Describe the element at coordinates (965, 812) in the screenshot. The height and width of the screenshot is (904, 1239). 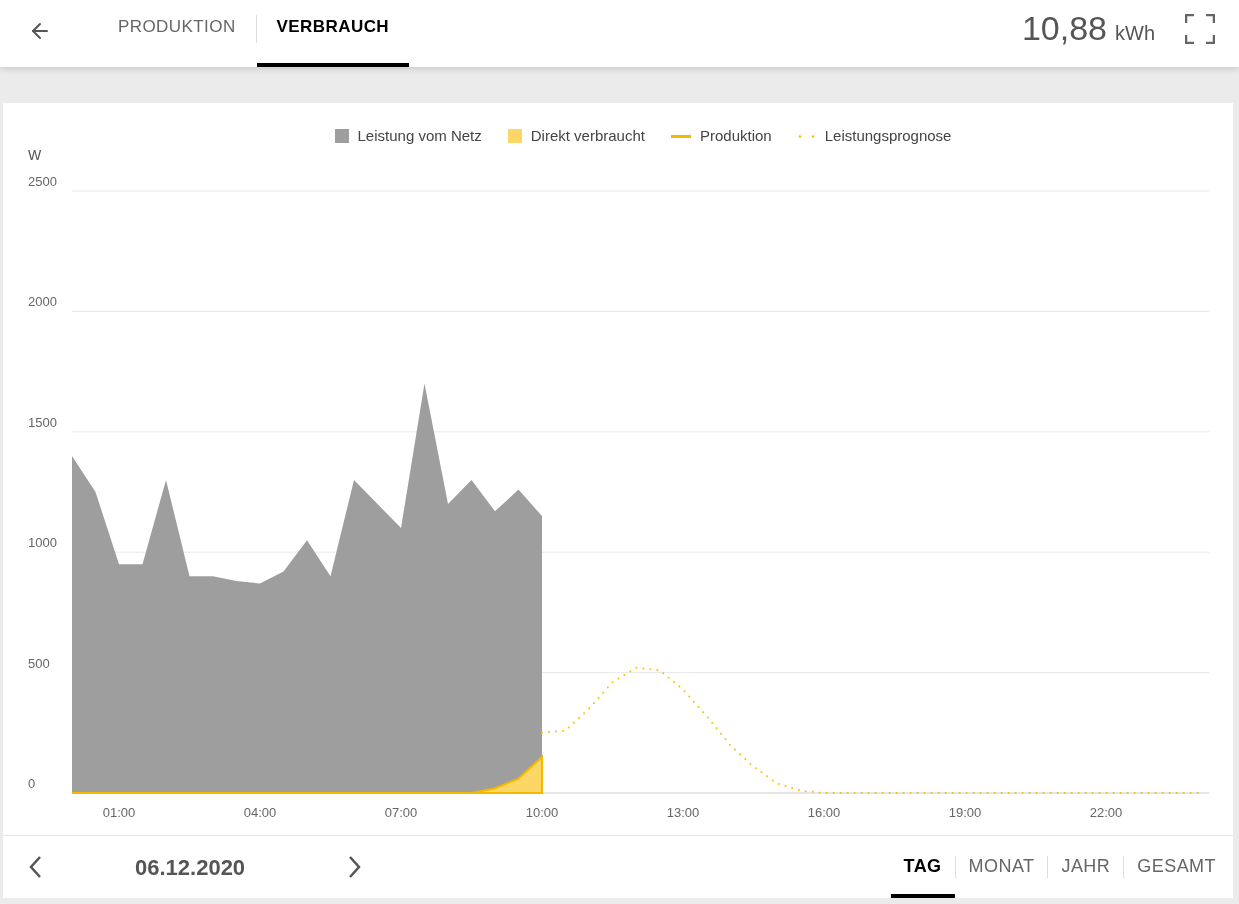
I see `axis-label: 19:00` at that location.